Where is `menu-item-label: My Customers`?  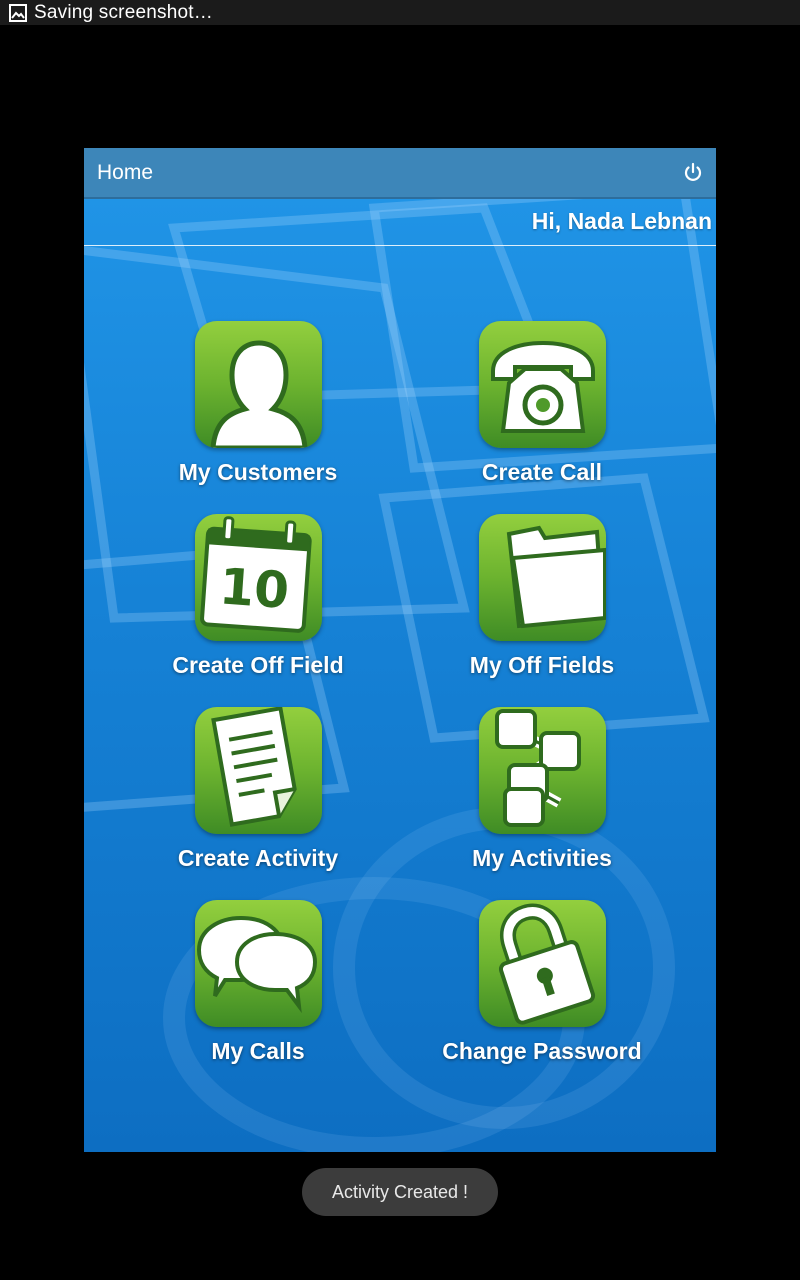
menu-item-label: My Customers is located at coordinates (258, 472).